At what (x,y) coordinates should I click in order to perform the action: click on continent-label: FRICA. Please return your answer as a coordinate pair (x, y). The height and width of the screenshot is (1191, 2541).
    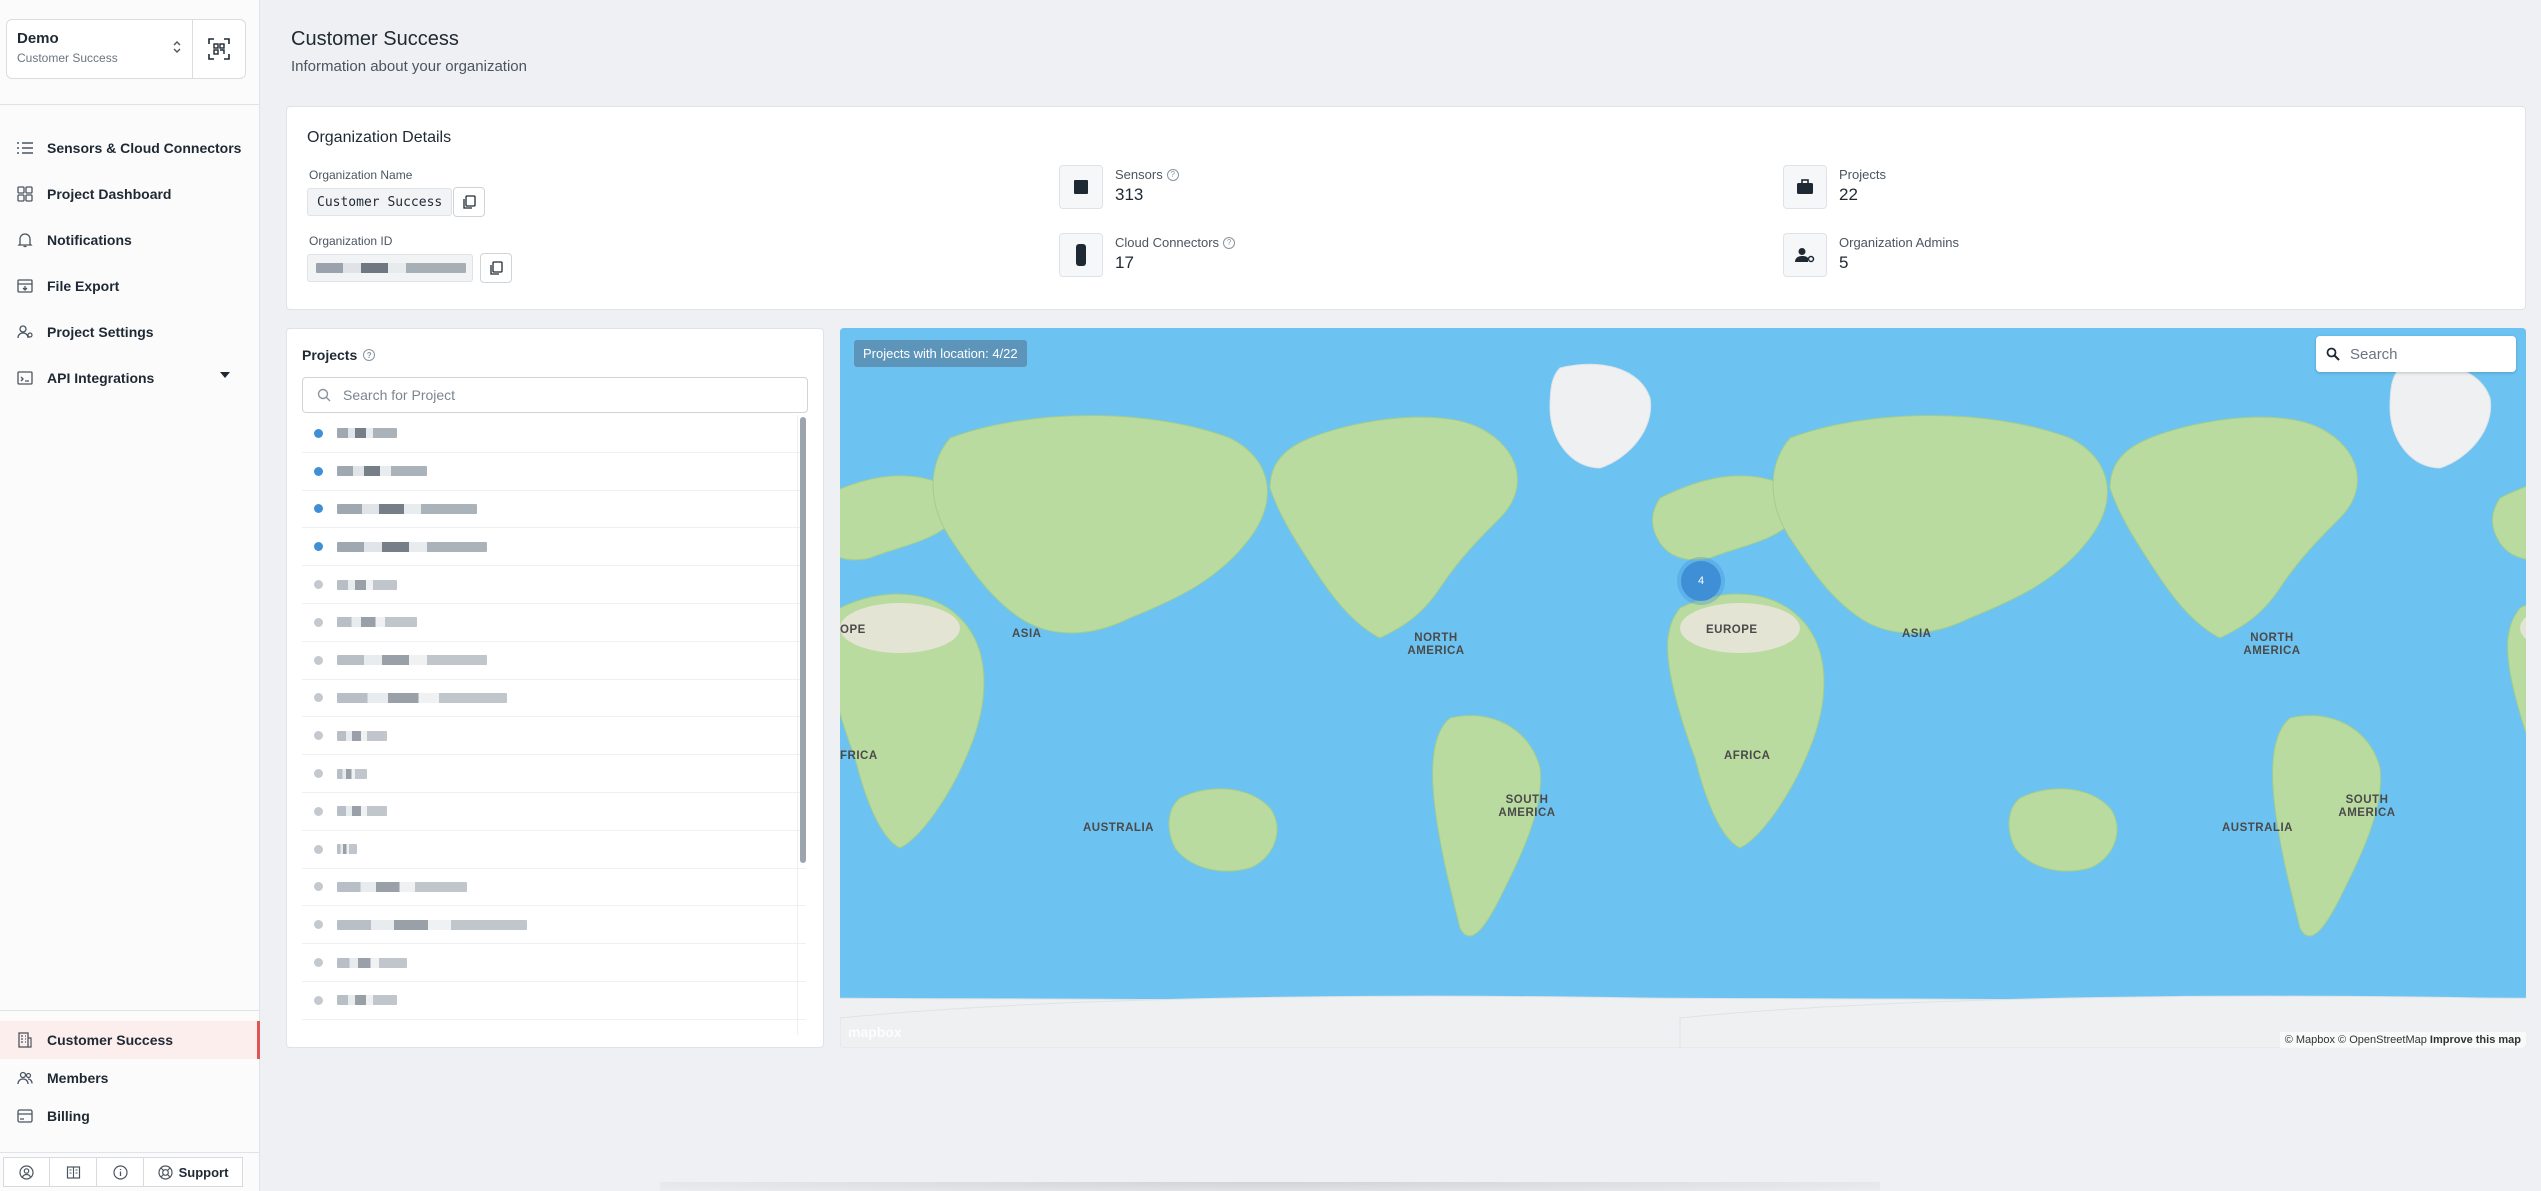
    Looking at the image, I should click on (859, 756).